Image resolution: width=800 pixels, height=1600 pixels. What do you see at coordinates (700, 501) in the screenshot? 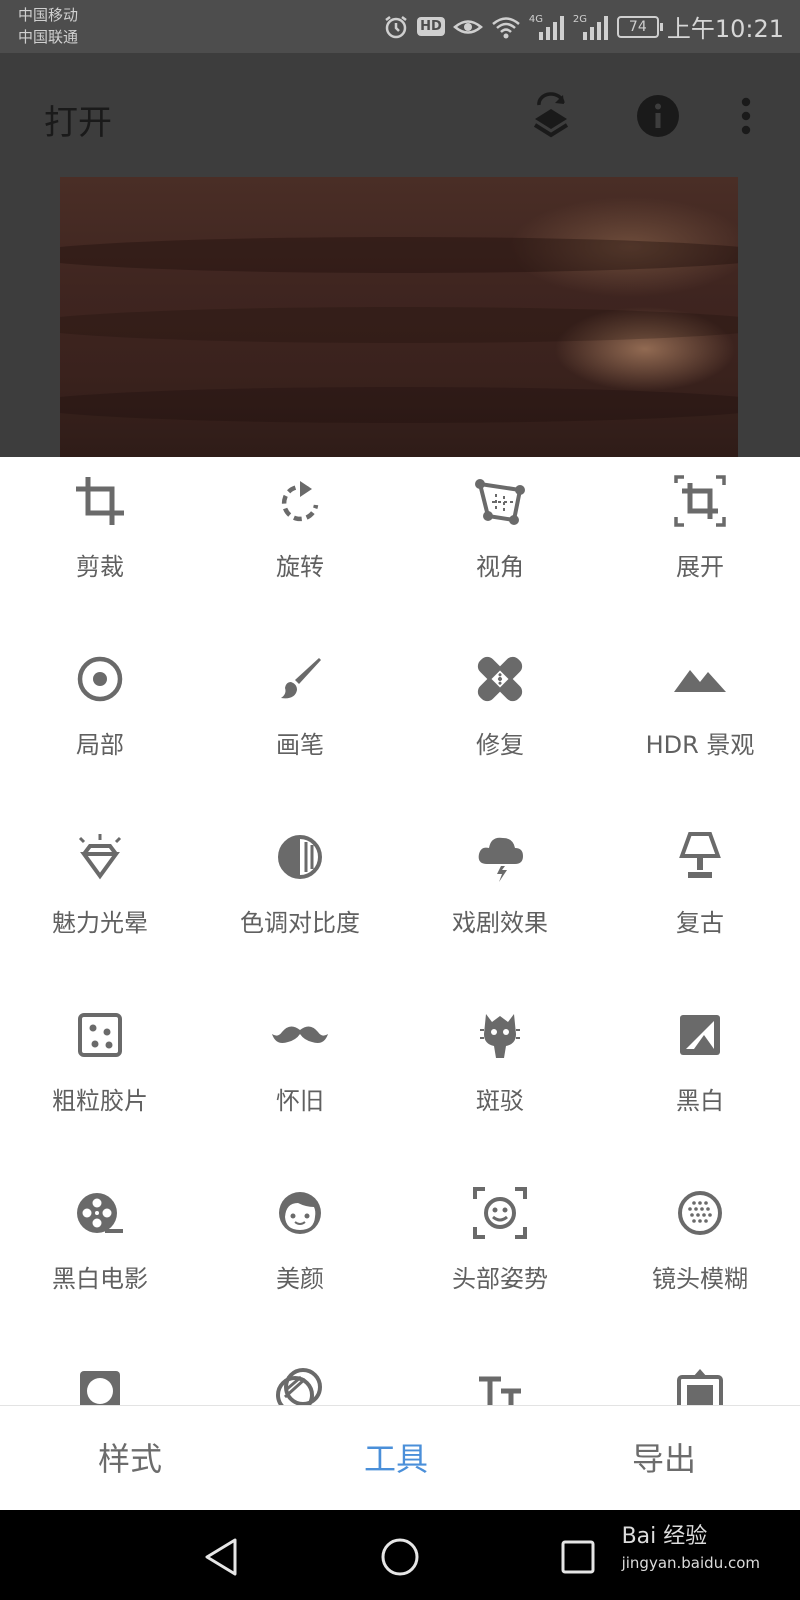
I see `expand-icon` at bounding box center [700, 501].